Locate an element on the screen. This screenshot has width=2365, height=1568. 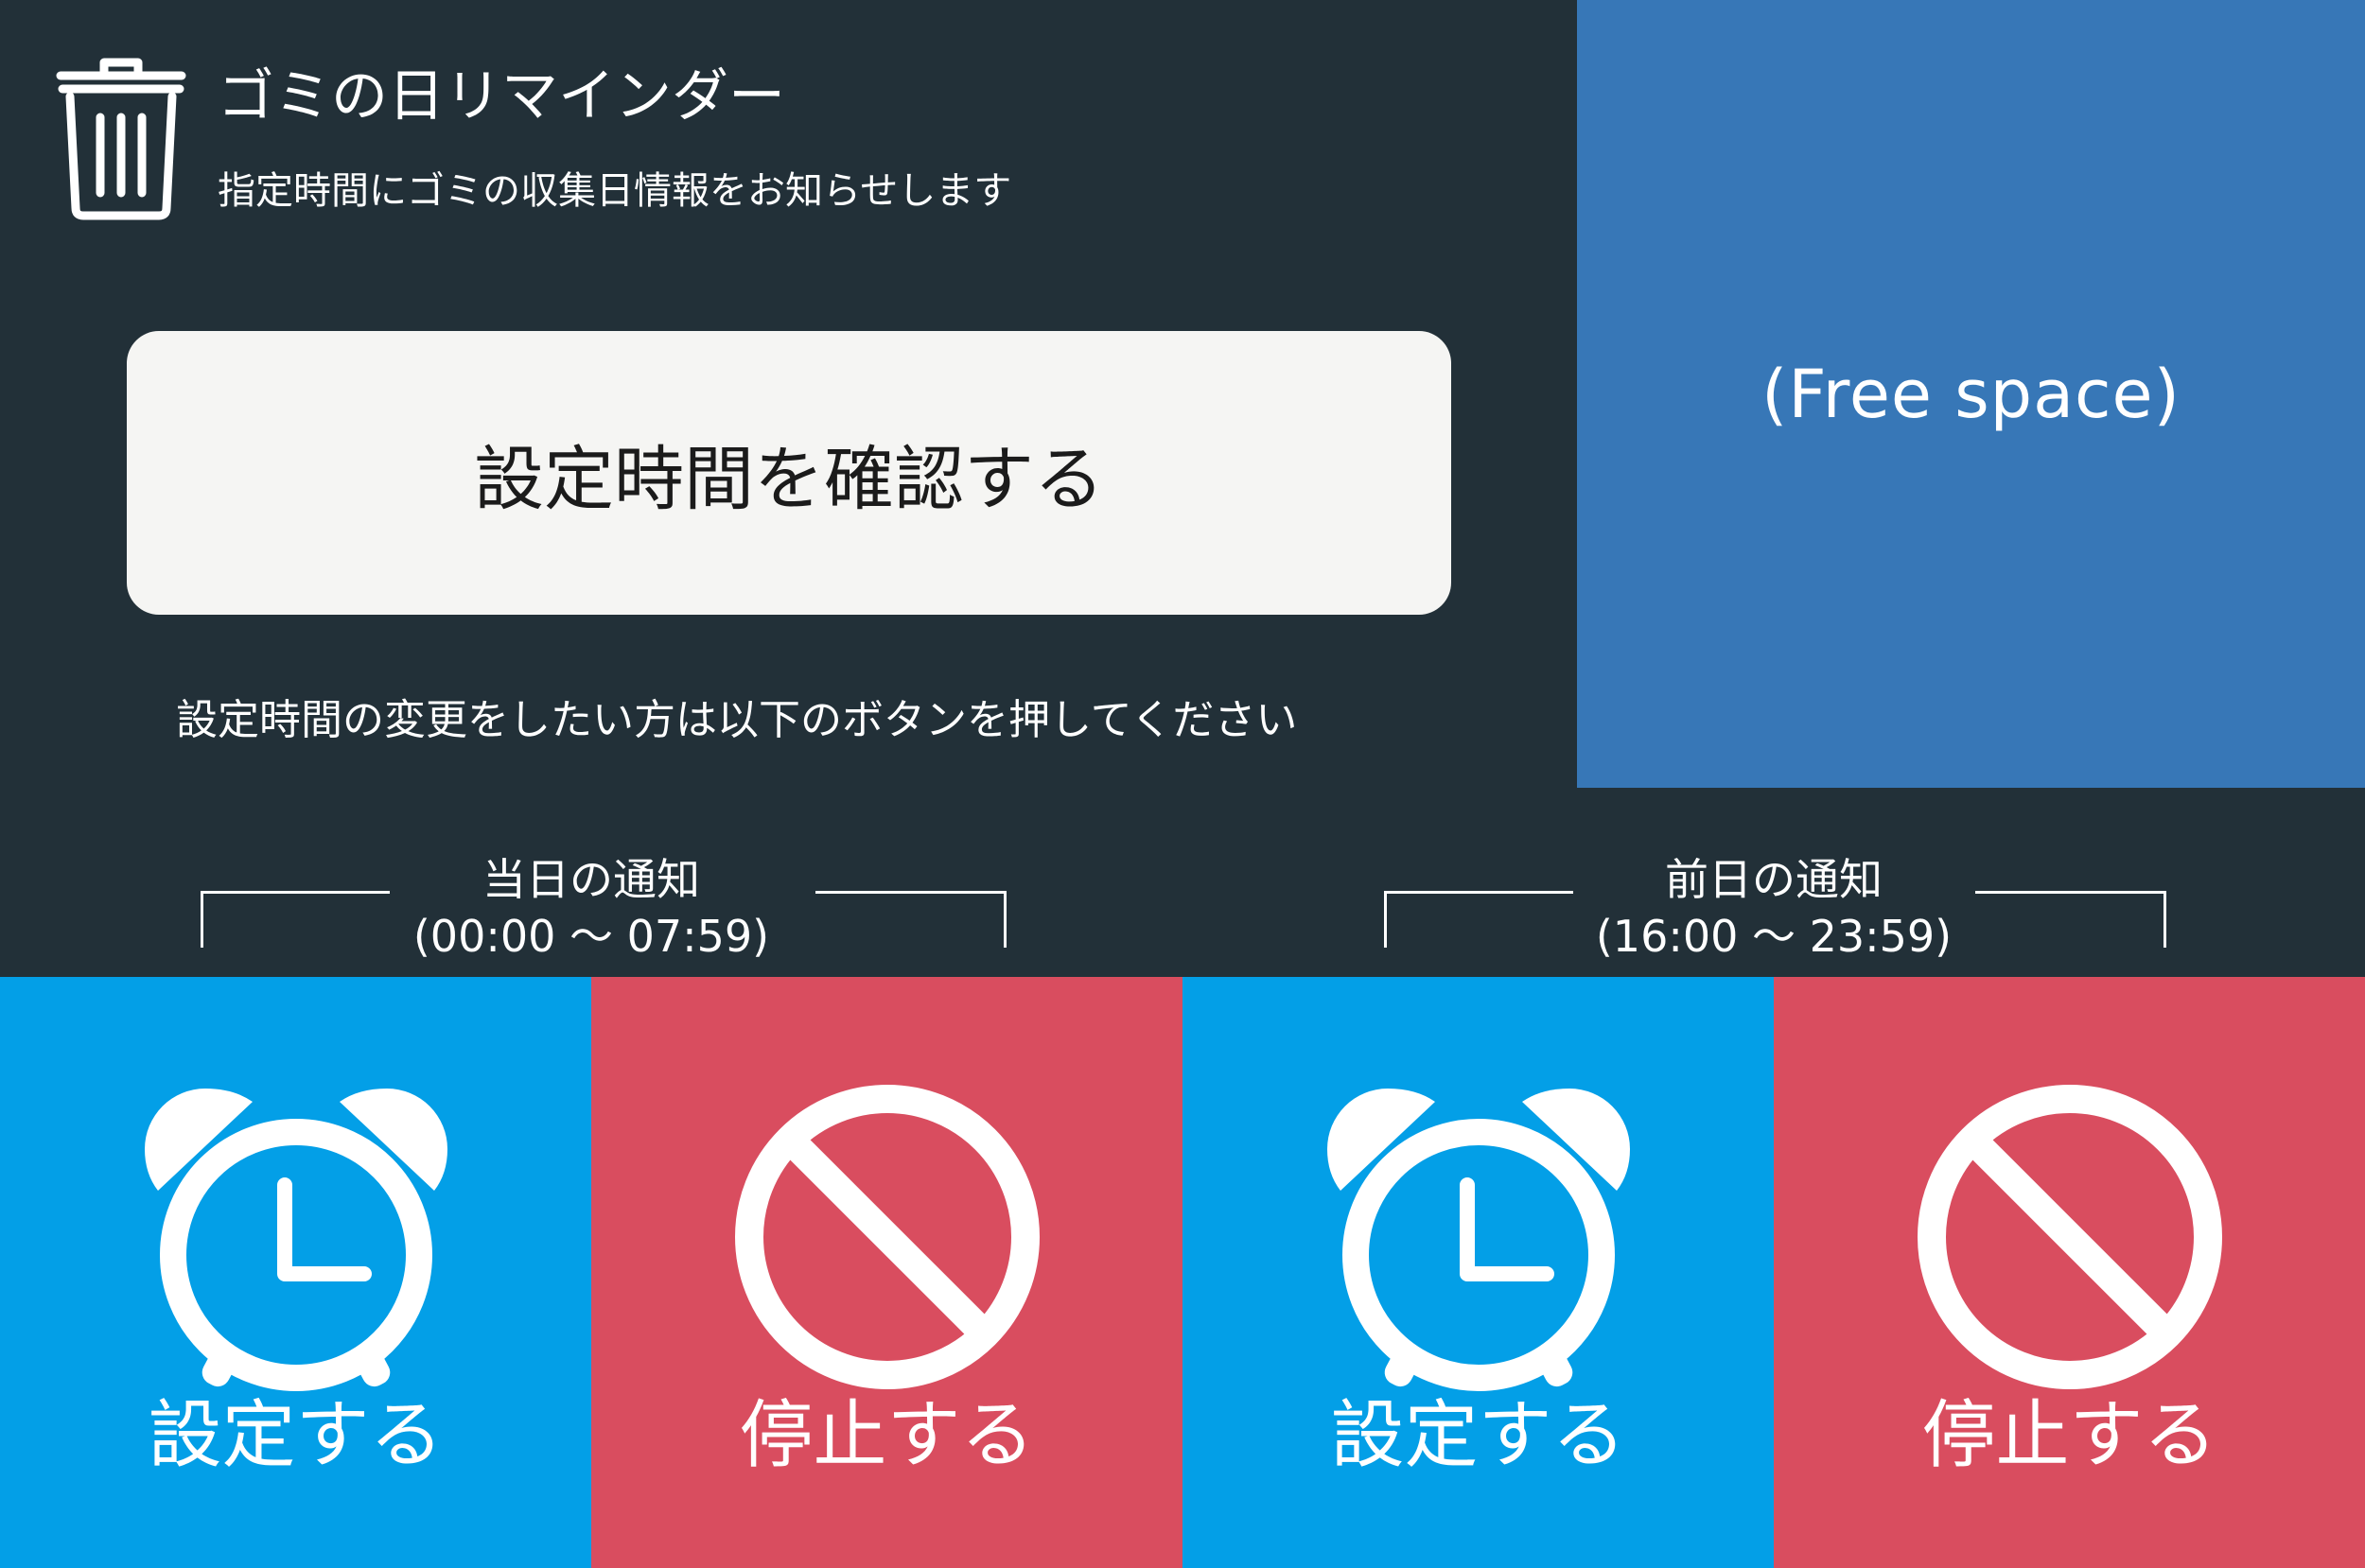
check-settings-button: 設定時間を確認する is located at coordinates (789, 473).